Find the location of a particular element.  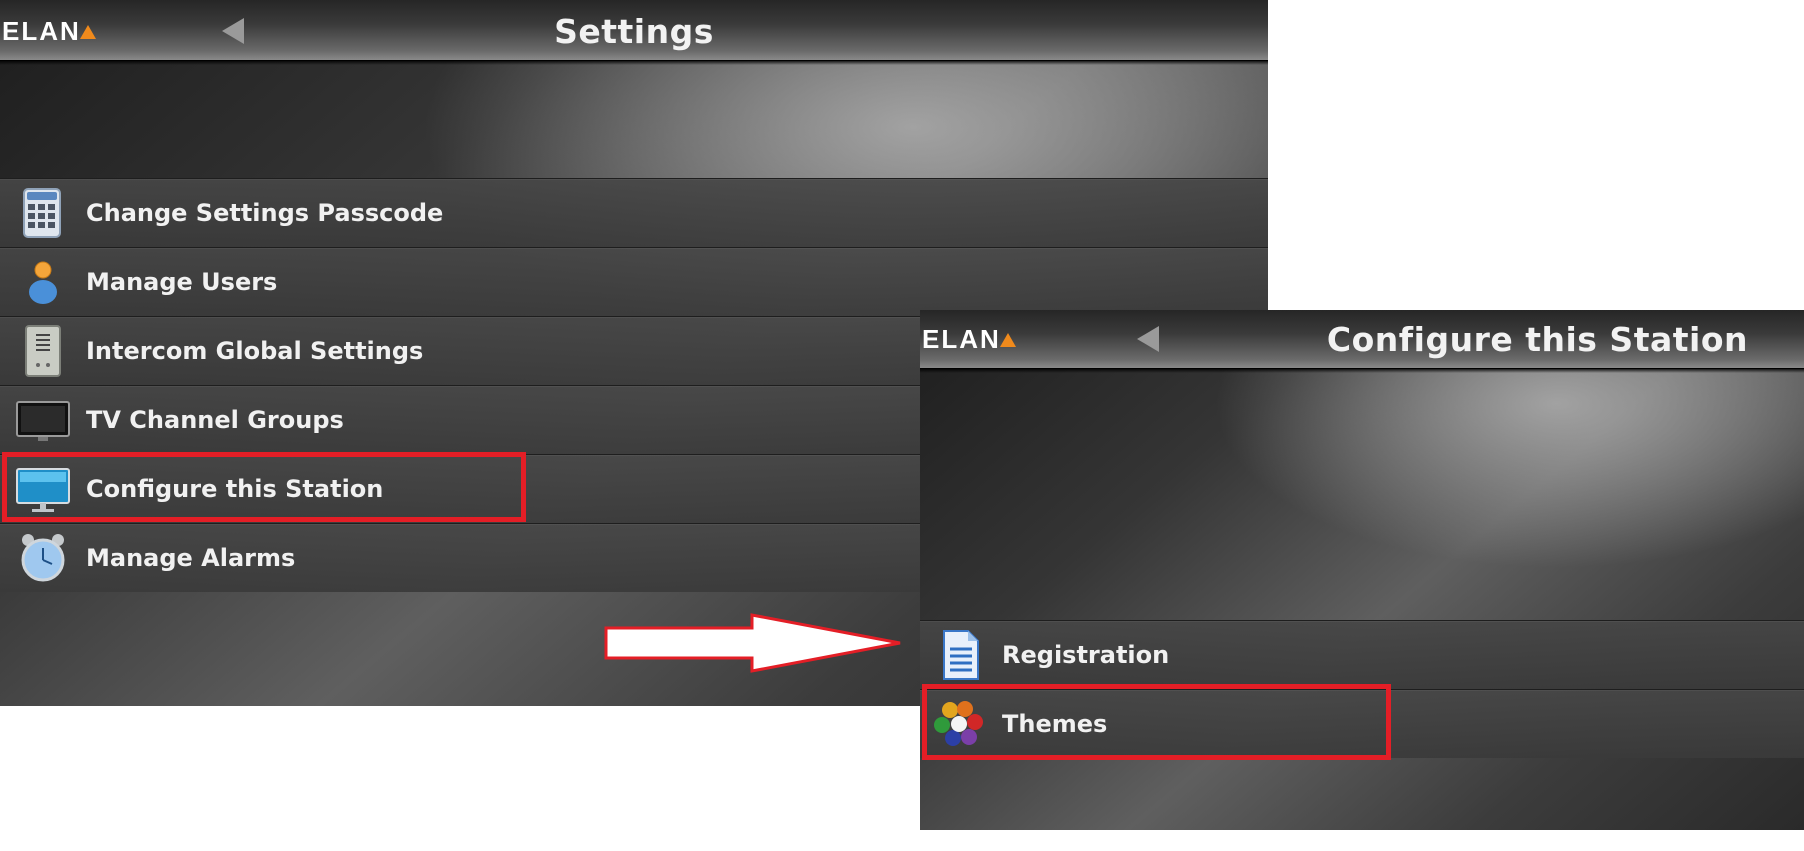

list-item-label: Manage Alarms is located at coordinates (191, 558).